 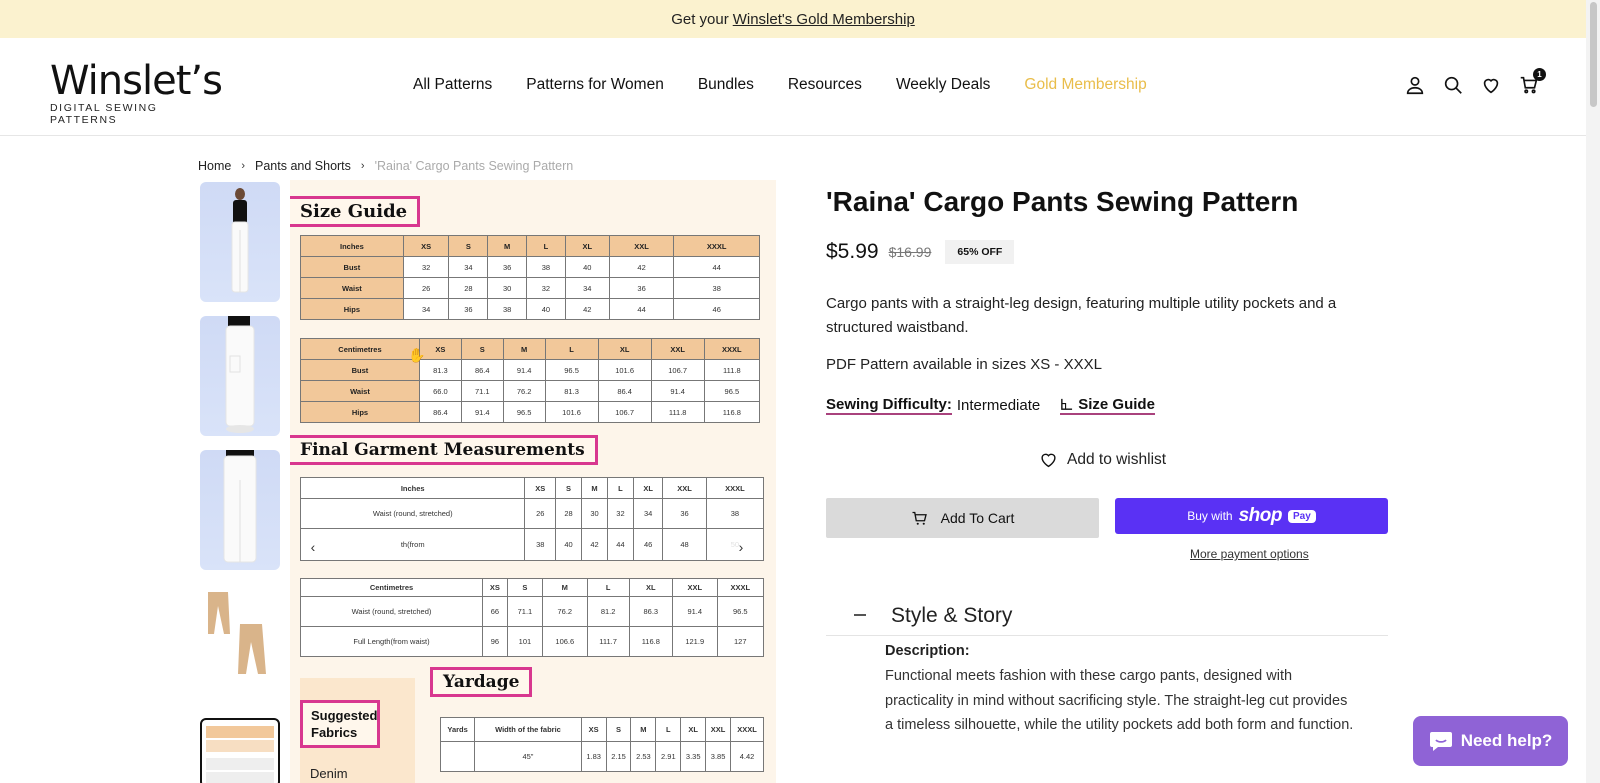 What do you see at coordinates (237, 633) in the screenshot?
I see `pants-sketch-image` at bounding box center [237, 633].